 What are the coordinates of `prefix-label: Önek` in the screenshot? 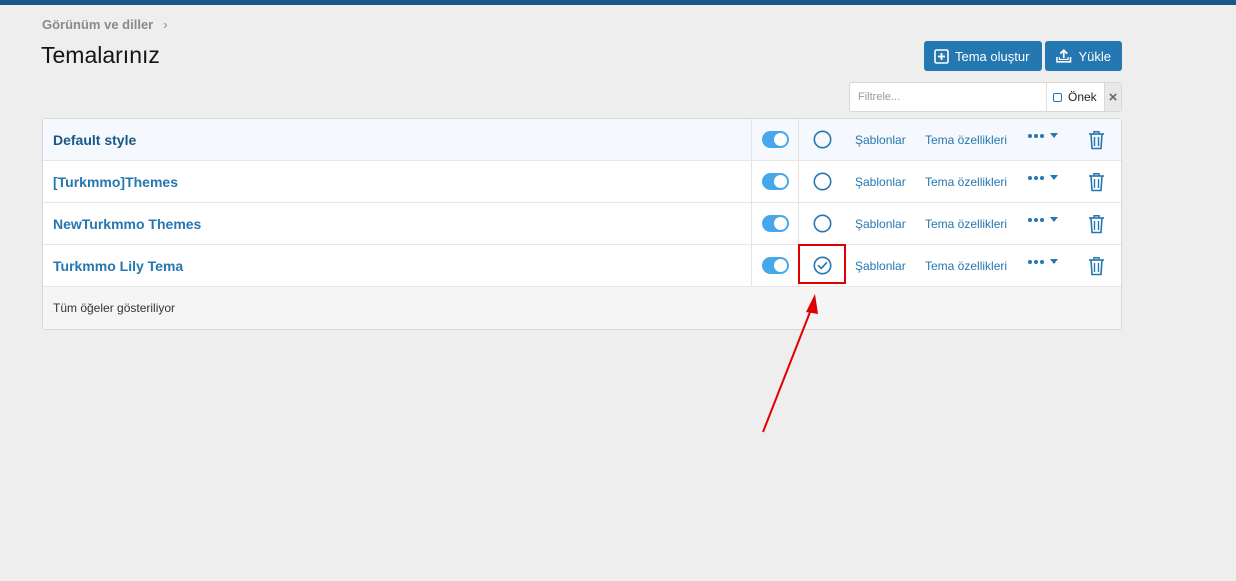 It's located at (1082, 97).